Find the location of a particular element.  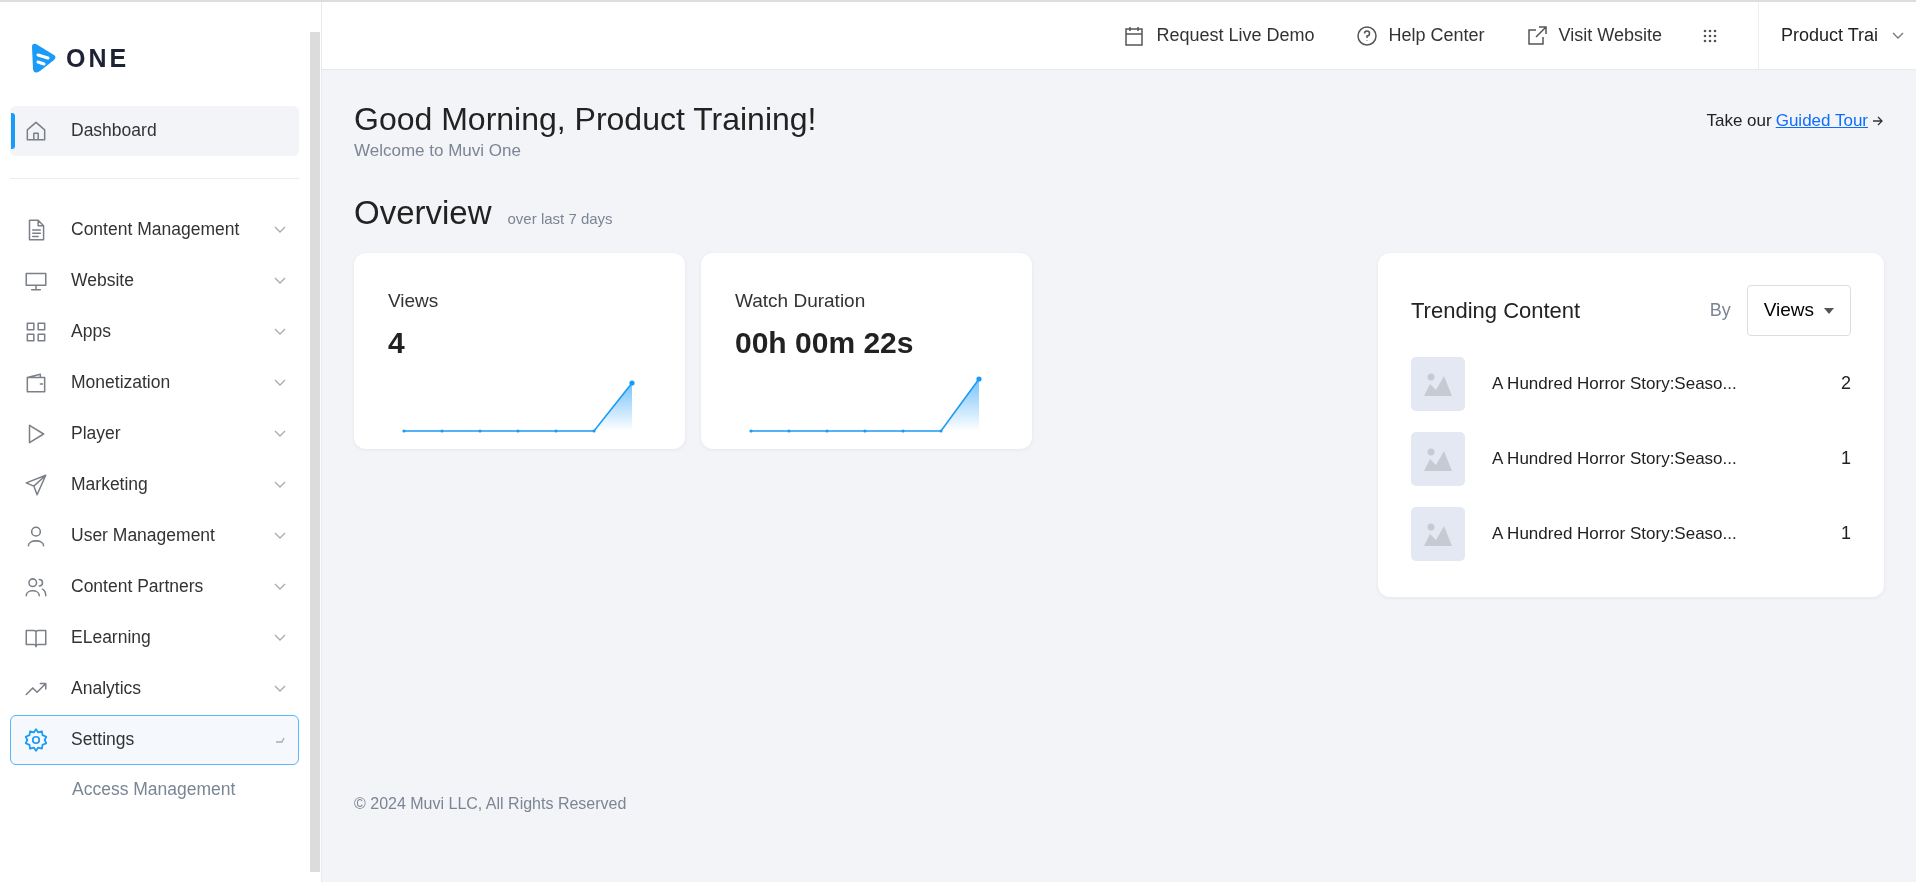

help-icon is located at coordinates (1366, 35).